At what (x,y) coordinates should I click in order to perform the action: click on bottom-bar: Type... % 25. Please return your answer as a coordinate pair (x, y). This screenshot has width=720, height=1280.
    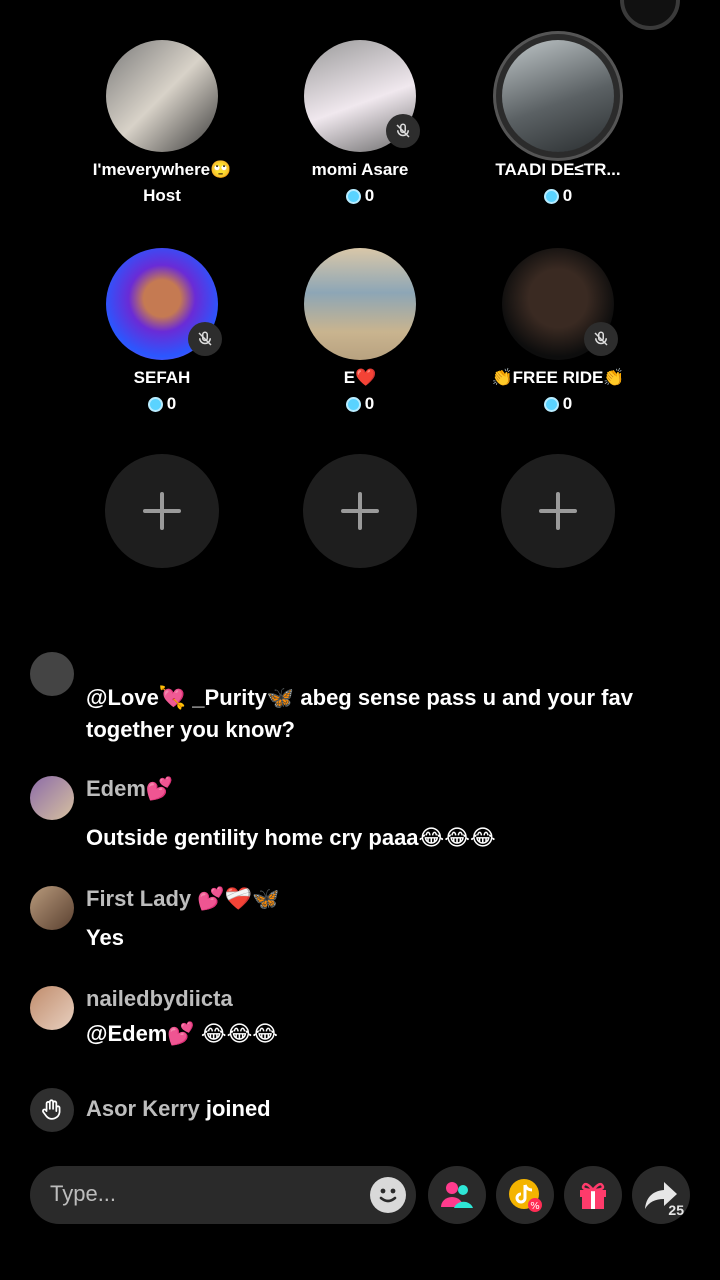
    Looking at the image, I should click on (360, 1195).